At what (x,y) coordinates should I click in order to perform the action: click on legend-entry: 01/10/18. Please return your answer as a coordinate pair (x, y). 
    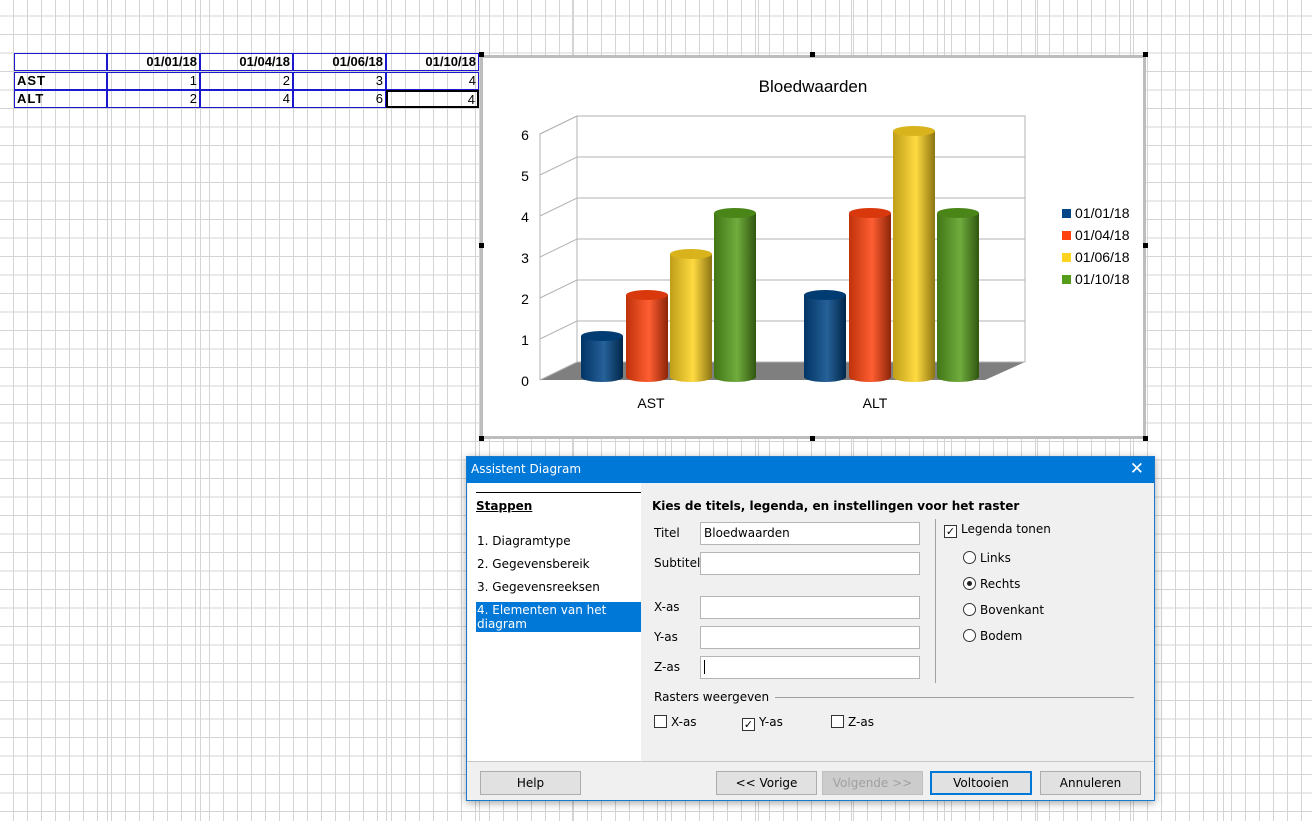
    Looking at the image, I should click on (1102, 279).